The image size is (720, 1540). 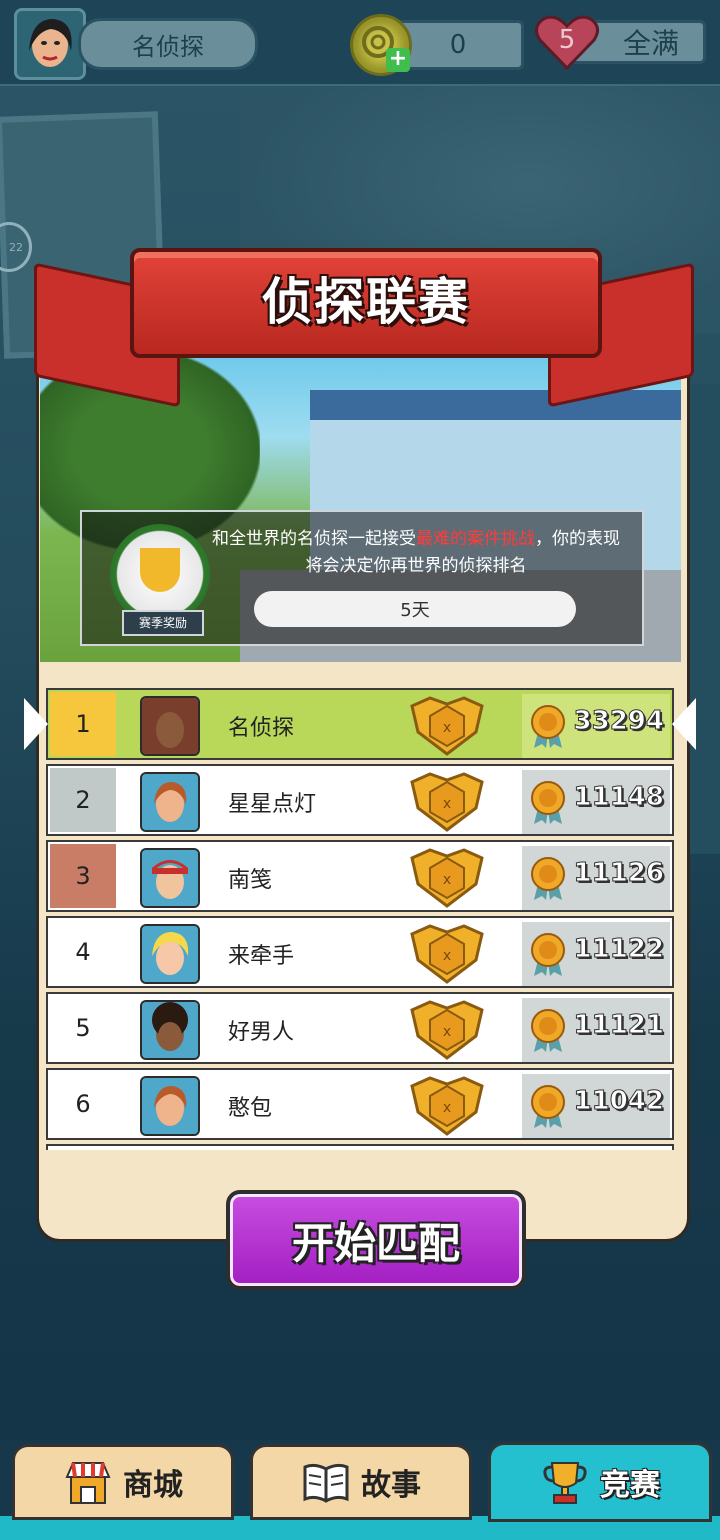 What do you see at coordinates (314, 539) in the screenshot?
I see `description-before: 和全世界的名侦探一起接受` at bounding box center [314, 539].